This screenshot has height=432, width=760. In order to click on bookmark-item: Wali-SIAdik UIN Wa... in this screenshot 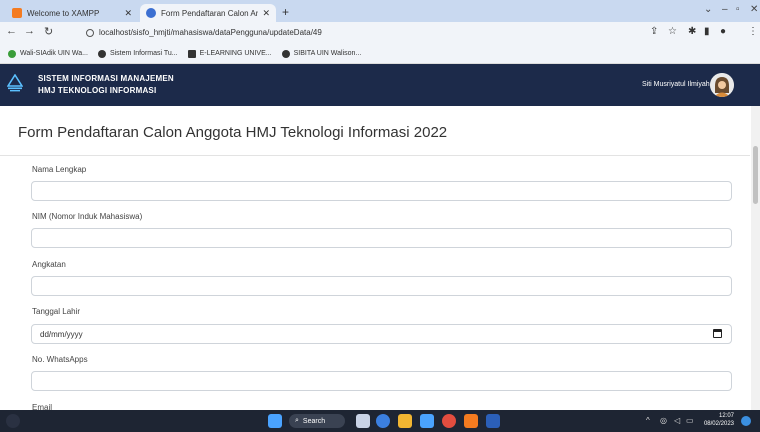, I will do `click(48, 53)`.